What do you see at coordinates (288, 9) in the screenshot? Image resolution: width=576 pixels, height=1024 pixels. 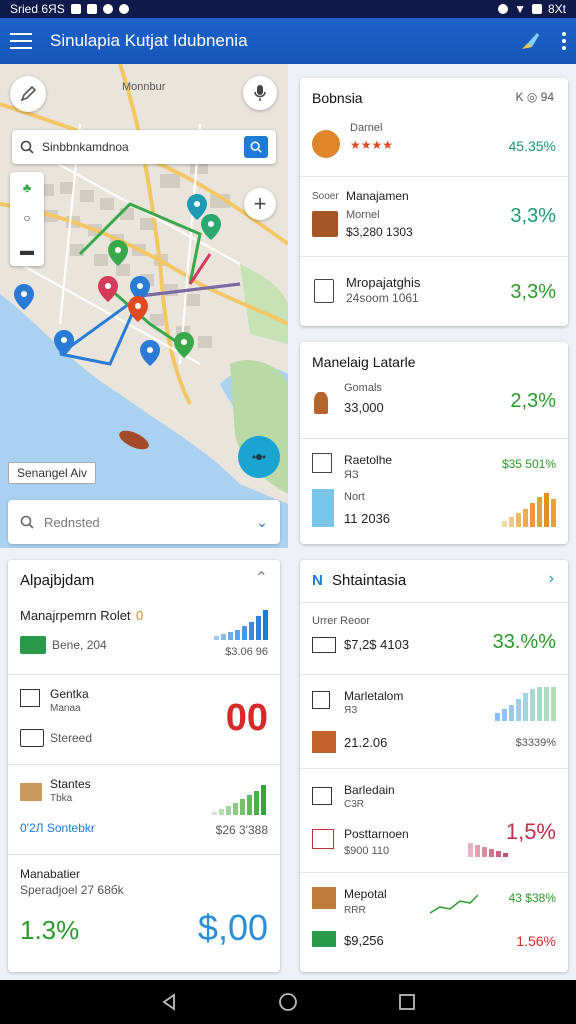 I see `status-bar: Sried 6ЯS ▼ 8Xt` at bounding box center [288, 9].